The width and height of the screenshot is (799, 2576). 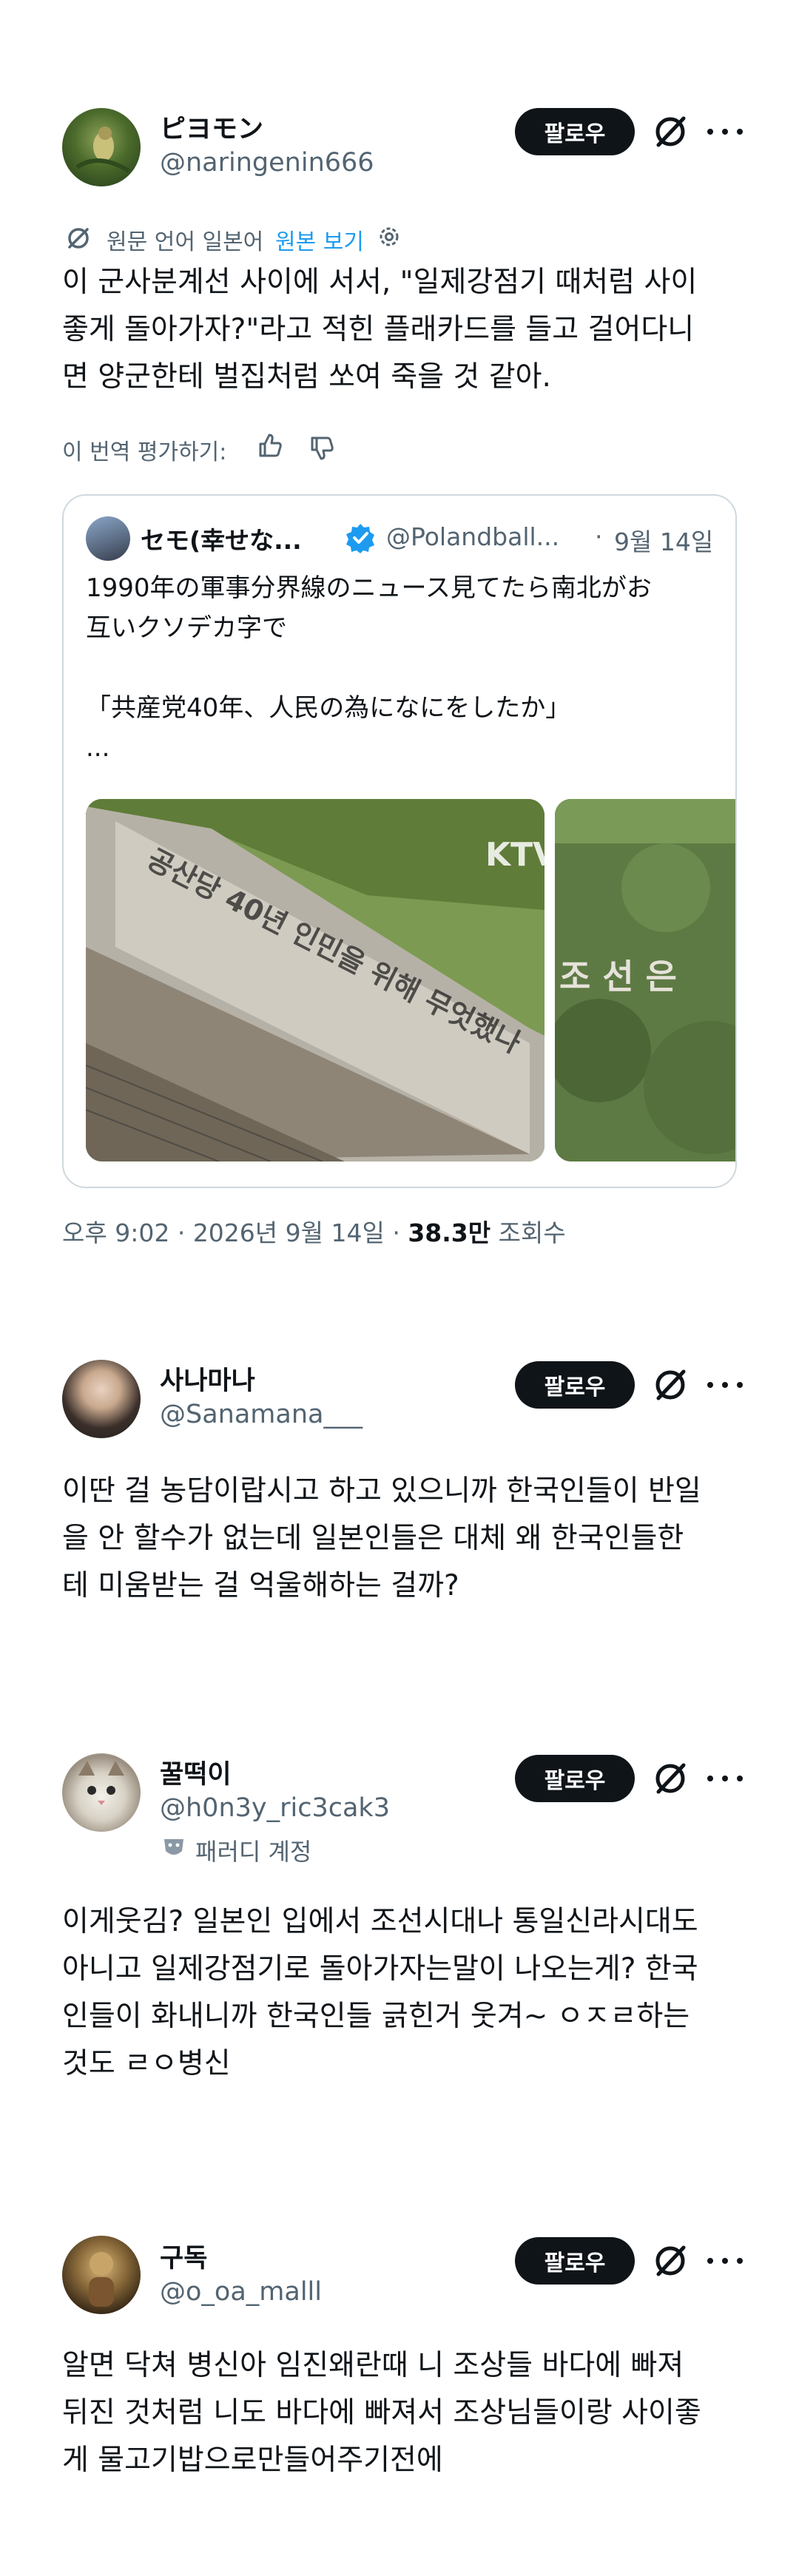 I want to click on reply-text-line: 을 안 할수가 없는데 일본인들은 대체 왜 한국인들한, so click(x=373, y=1538).